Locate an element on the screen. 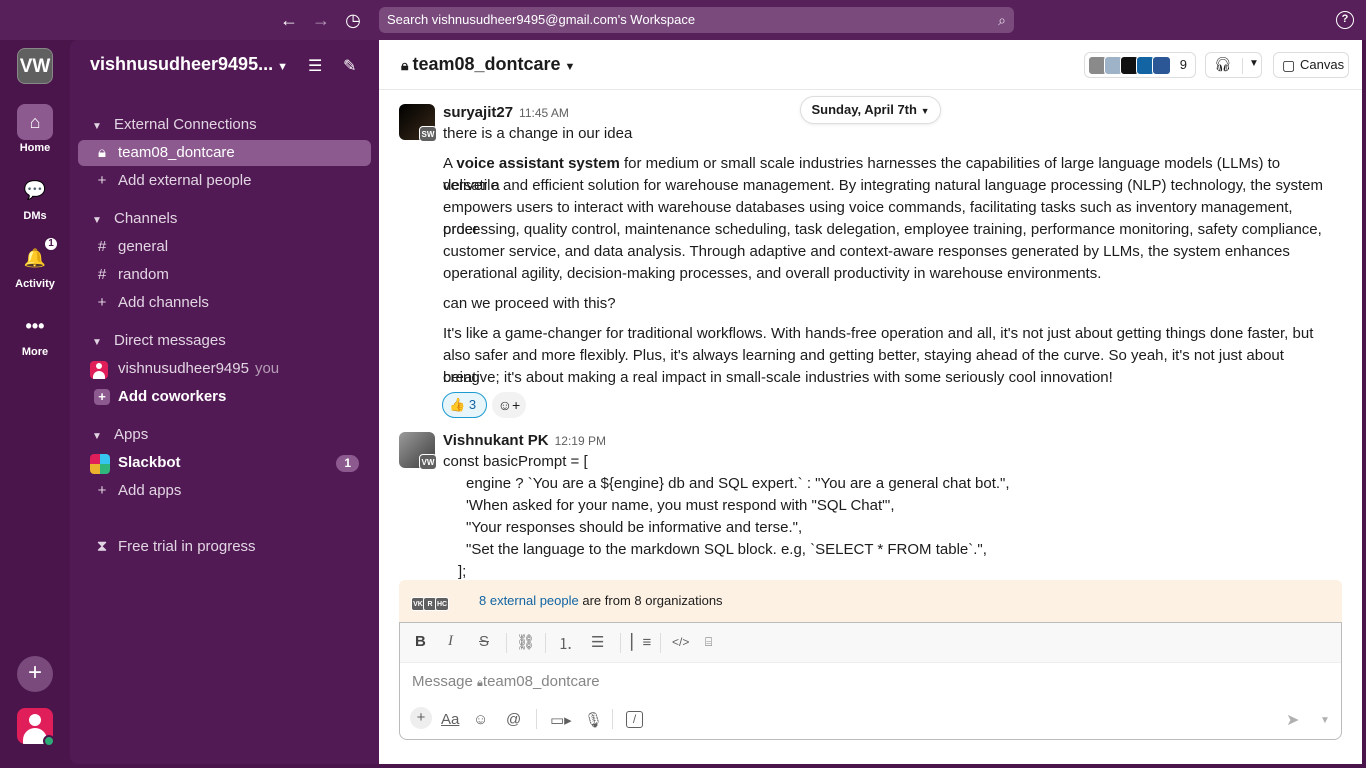 The width and height of the screenshot is (1366, 768). channel-title-label: team08_dontcare is located at coordinates (486, 64).